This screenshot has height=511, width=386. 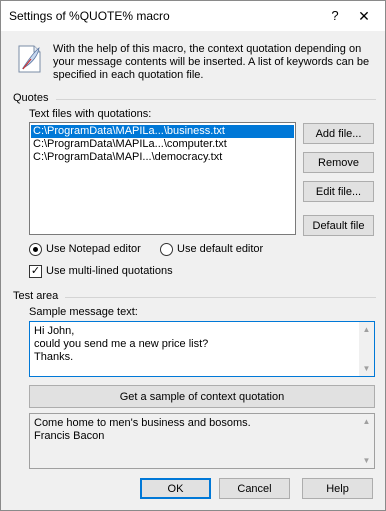 What do you see at coordinates (175, 488) in the screenshot?
I see `ok-button: OK` at bounding box center [175, 488].